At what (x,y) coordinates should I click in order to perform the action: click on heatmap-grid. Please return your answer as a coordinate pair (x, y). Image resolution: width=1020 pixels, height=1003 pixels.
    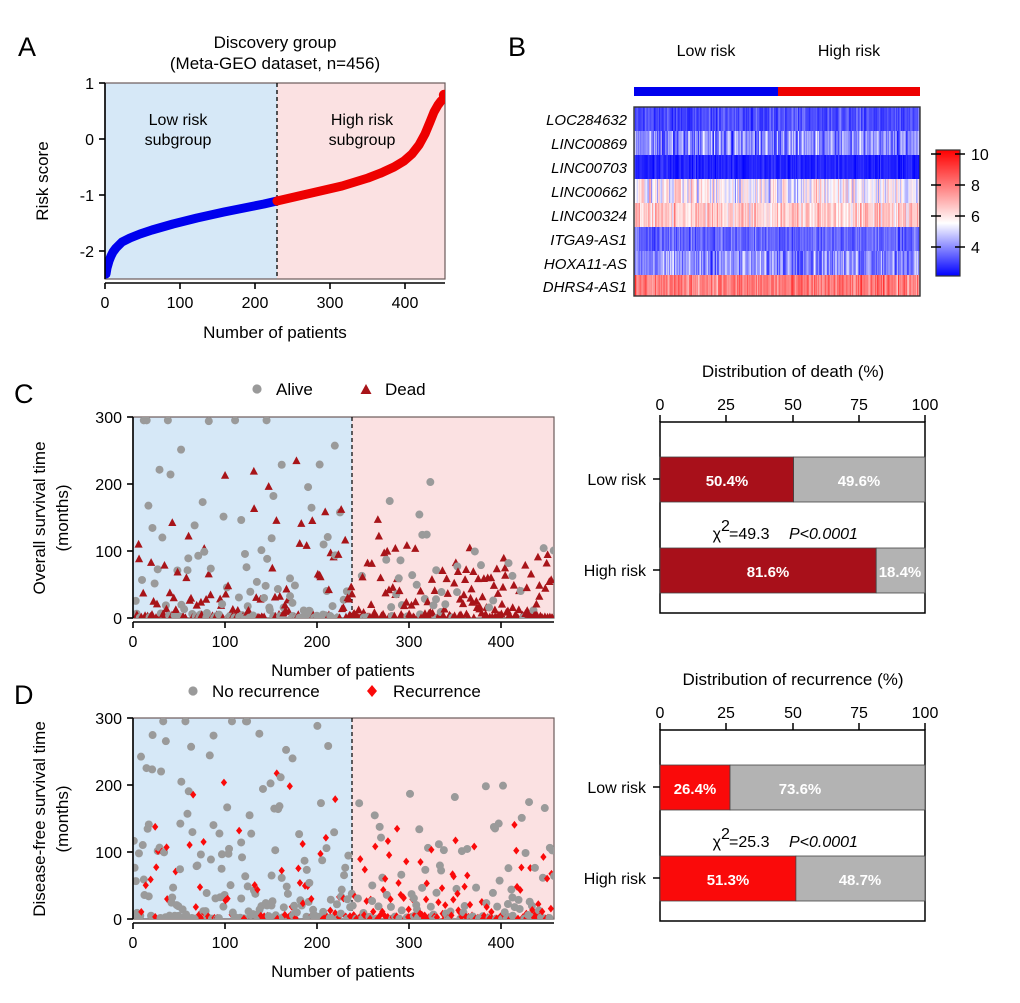
    Looking at the image, I should click on (777, 201).